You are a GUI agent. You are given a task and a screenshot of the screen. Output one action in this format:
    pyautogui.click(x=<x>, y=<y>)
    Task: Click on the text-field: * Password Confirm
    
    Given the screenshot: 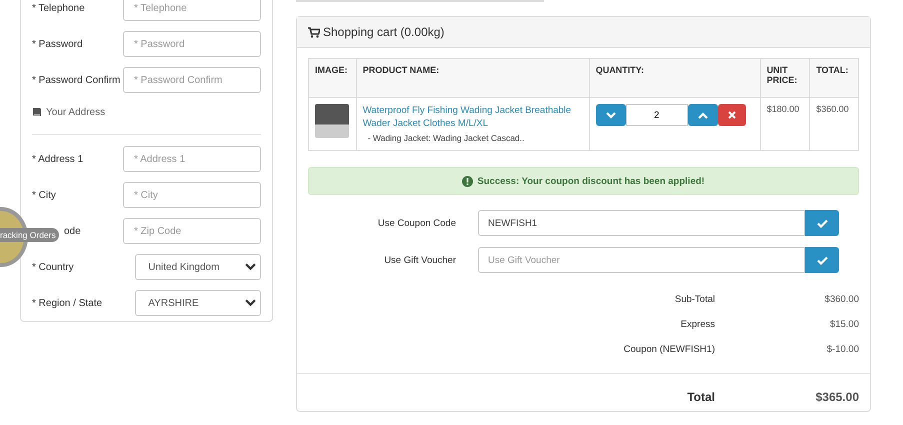 What is the action you would take?
    pyautogui.click(x=192, y=80)
    